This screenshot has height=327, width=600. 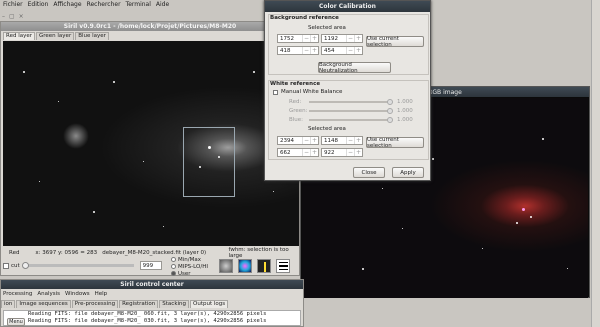 What do you see at coordinates (104, 4) in the screenshot?
I see `menu-rechercher: Rechercher` at bounding box center [104, 4].